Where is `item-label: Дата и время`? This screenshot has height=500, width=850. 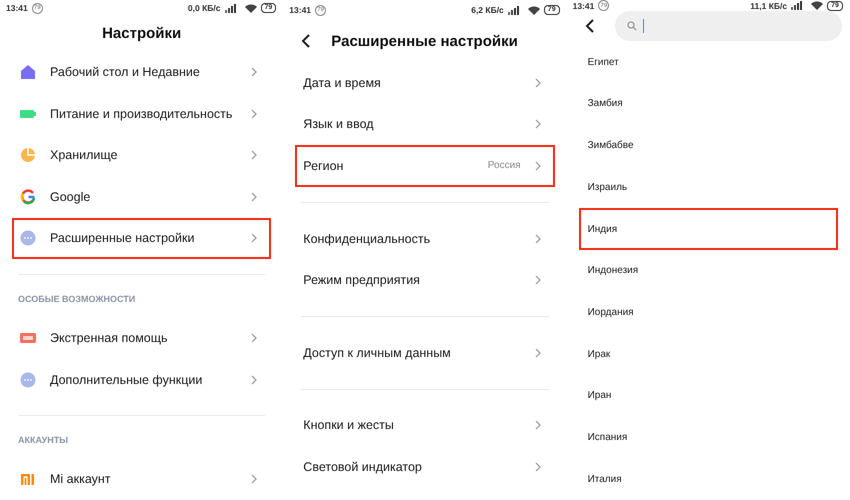 item-label: Дата и время is located at coordinates (342, 83).